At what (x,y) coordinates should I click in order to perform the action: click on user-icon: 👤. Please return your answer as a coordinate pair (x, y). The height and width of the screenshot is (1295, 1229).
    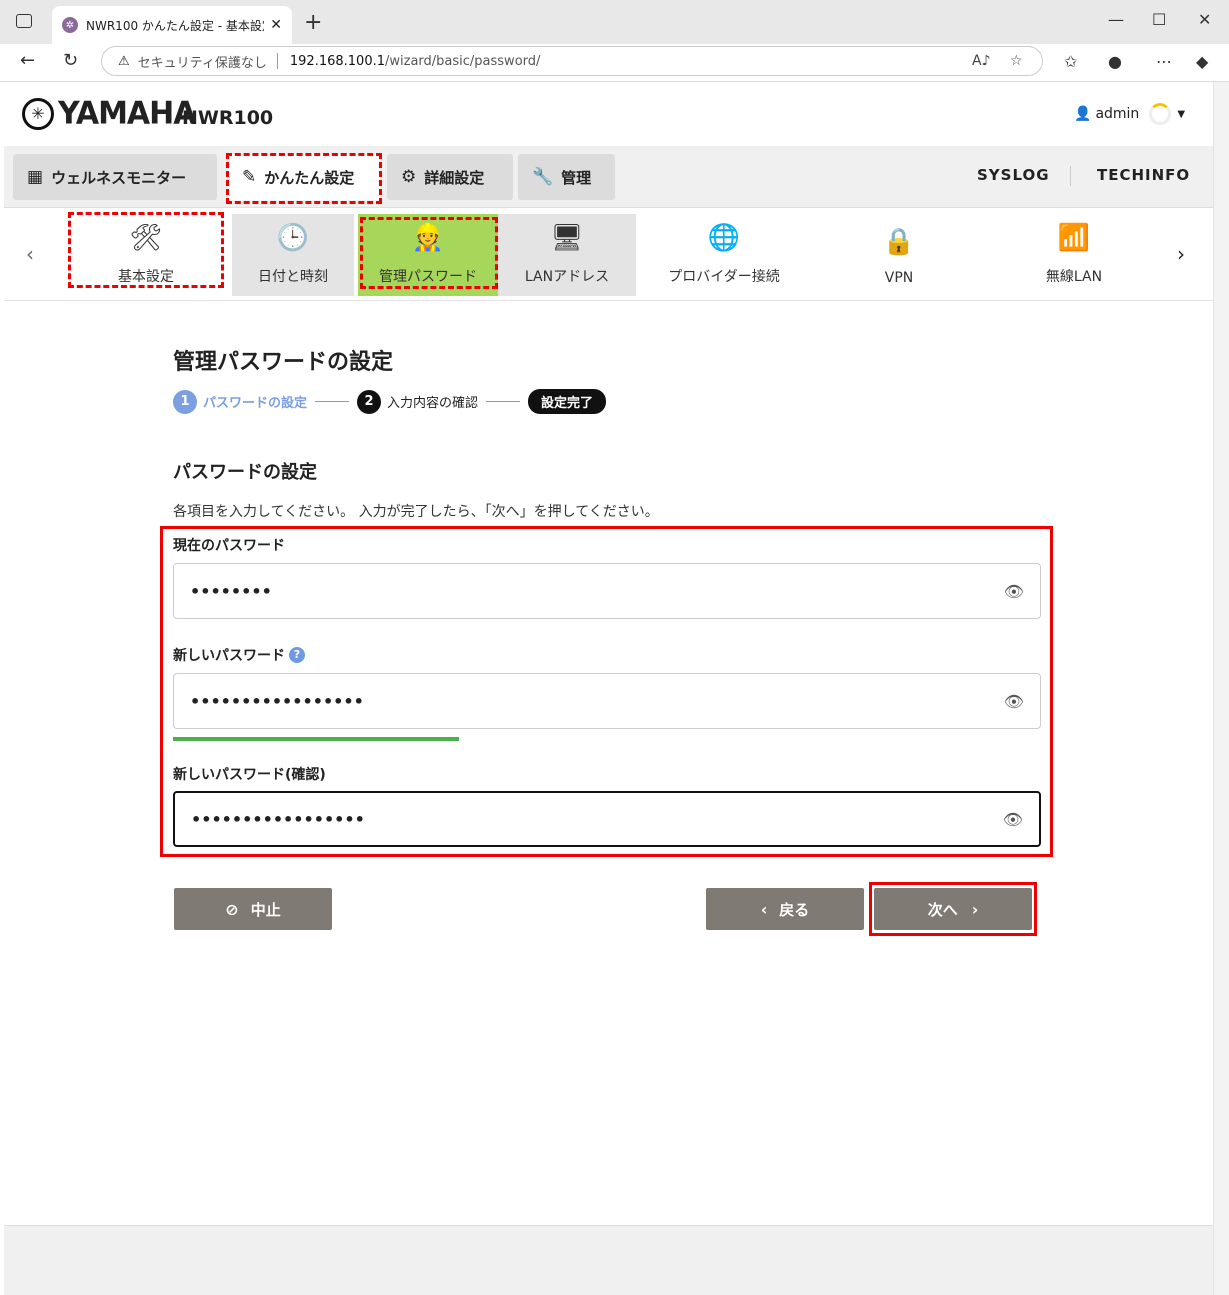
    Looking at the image, I should click on (1083, 114).